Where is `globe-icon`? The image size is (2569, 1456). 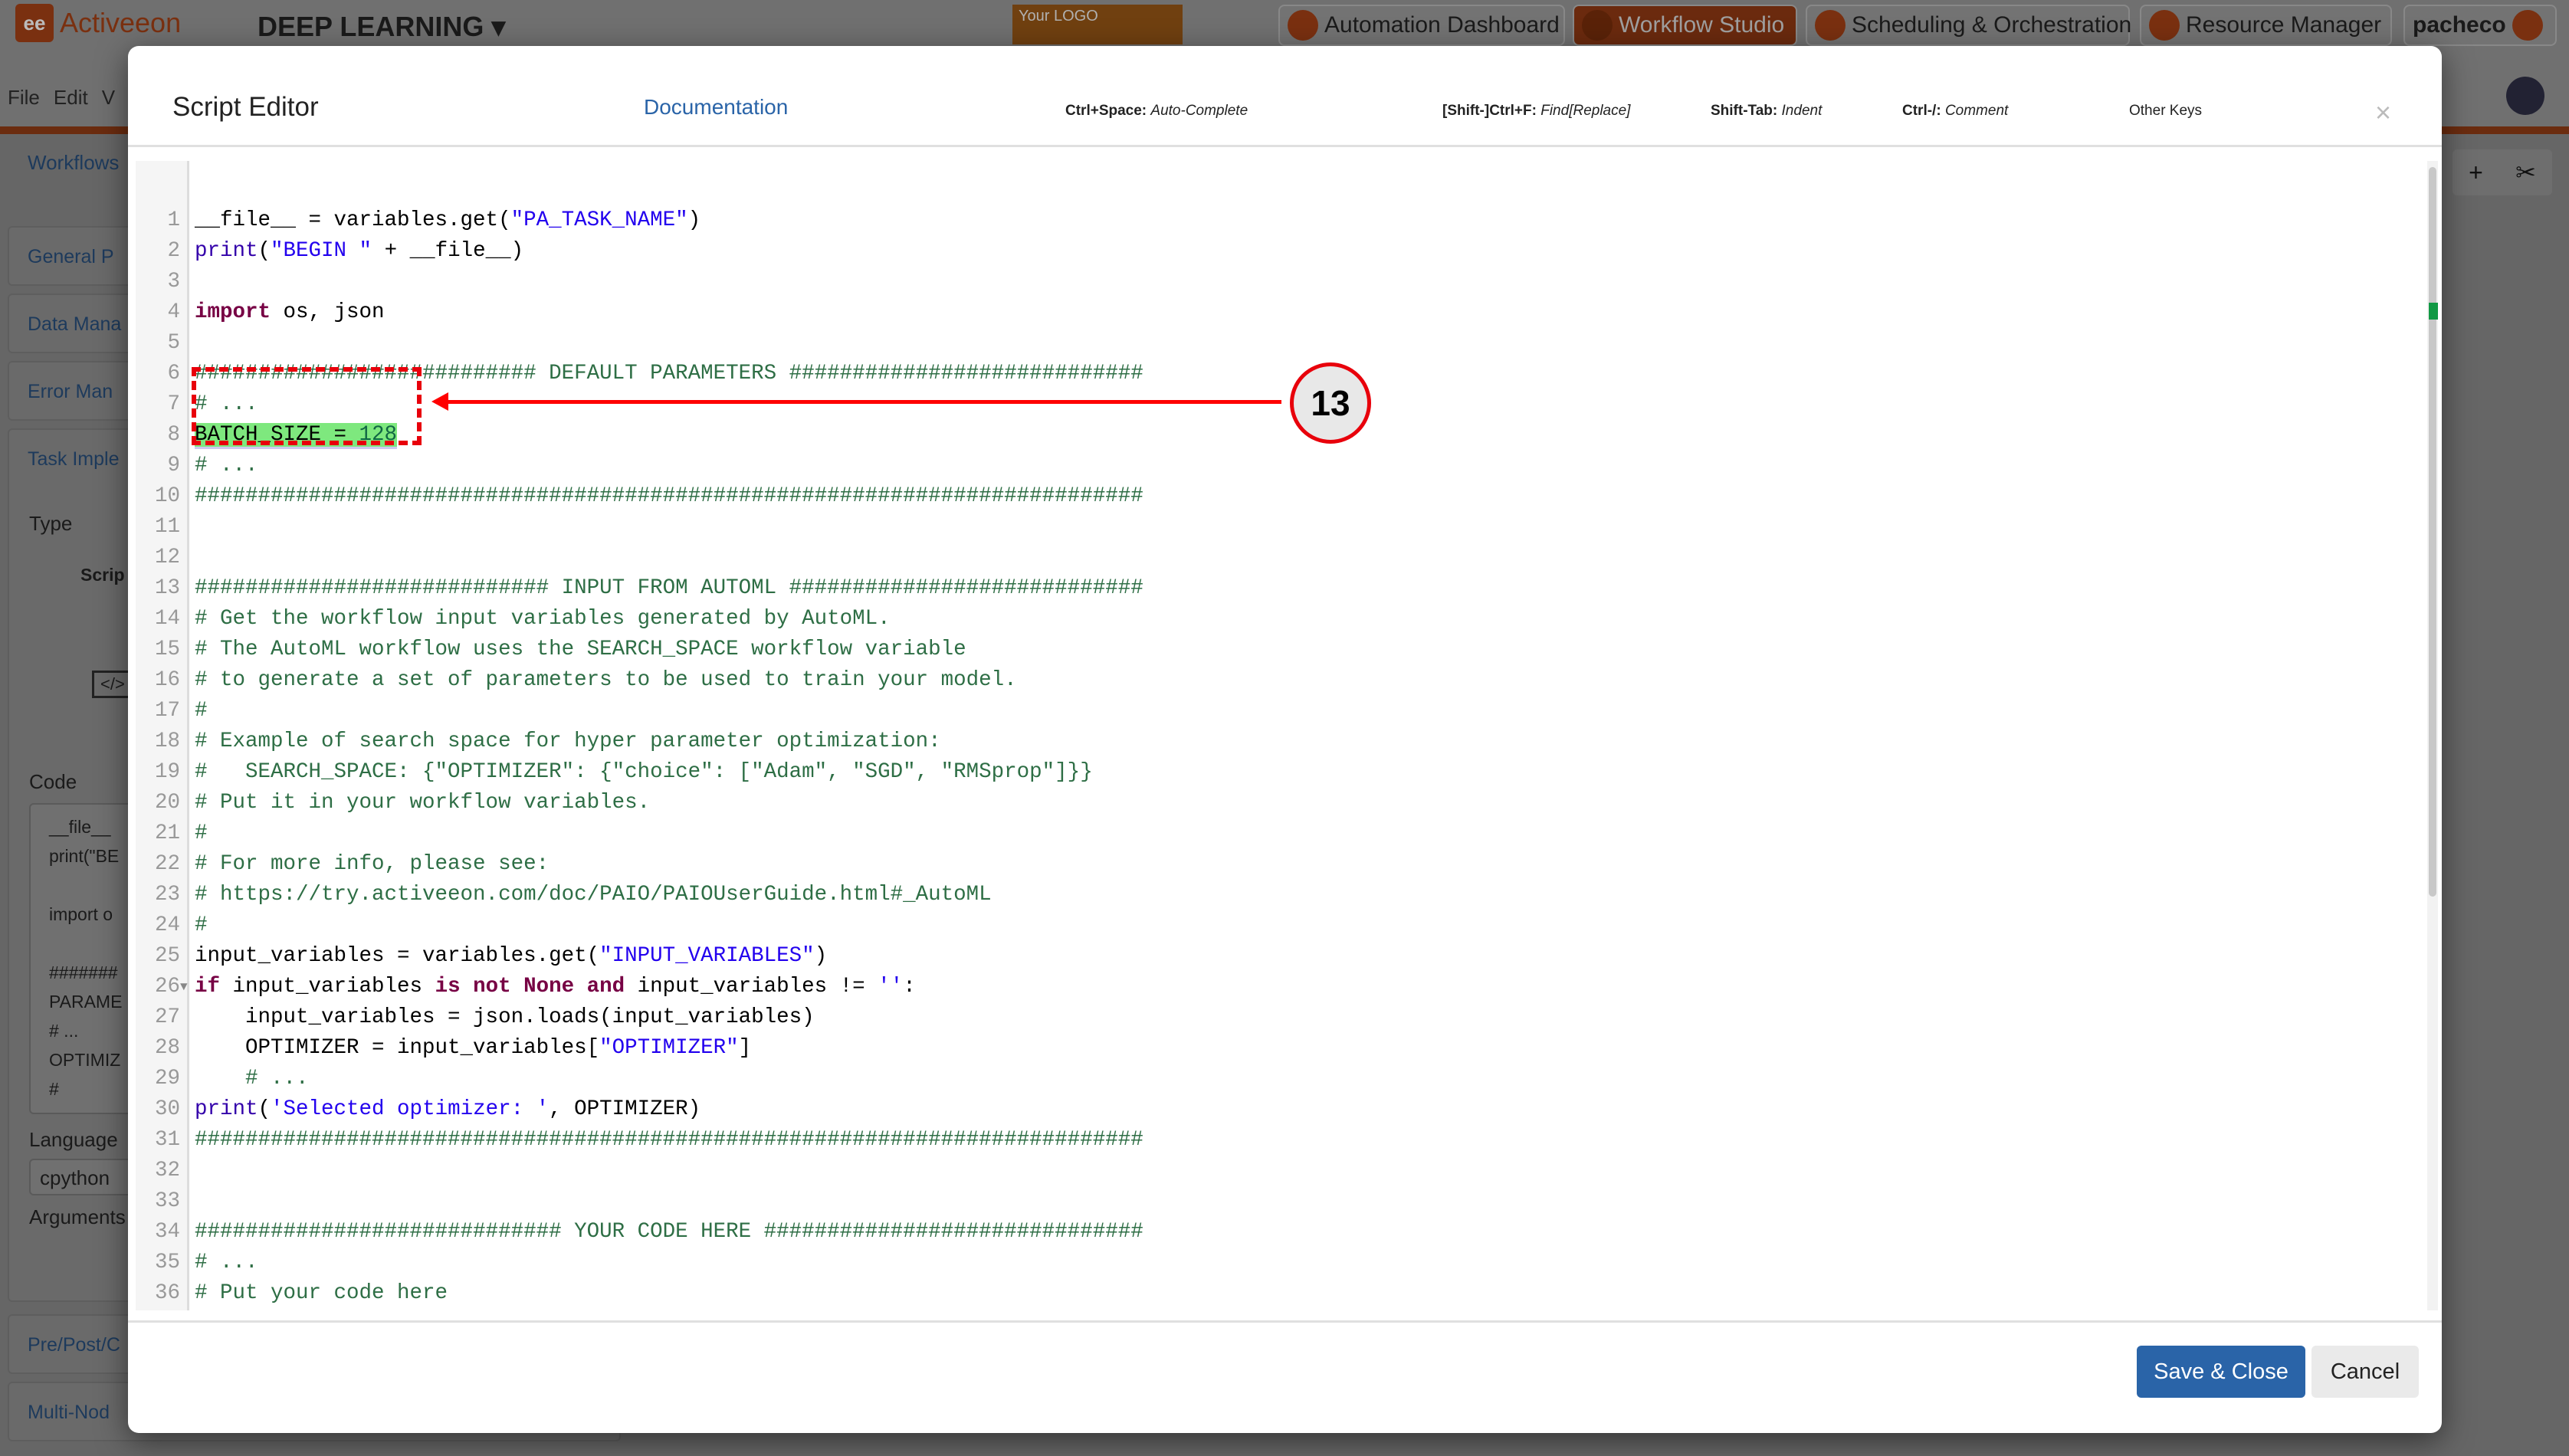 globe-icon is located at coordinates (2525, 96).